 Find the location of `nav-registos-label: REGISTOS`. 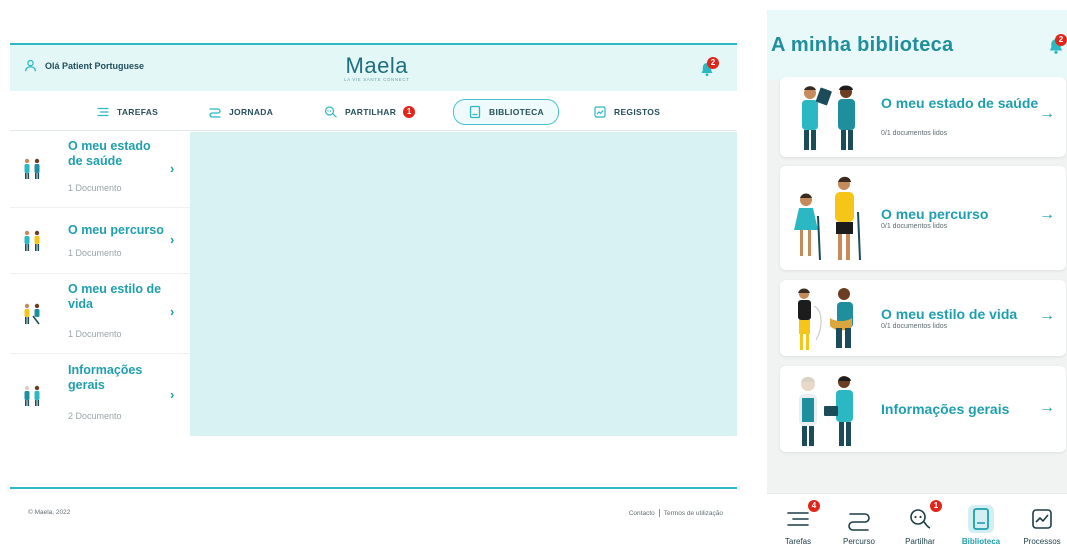

nav-registos-label: REGISTOS is located at coordinates (637, 112).